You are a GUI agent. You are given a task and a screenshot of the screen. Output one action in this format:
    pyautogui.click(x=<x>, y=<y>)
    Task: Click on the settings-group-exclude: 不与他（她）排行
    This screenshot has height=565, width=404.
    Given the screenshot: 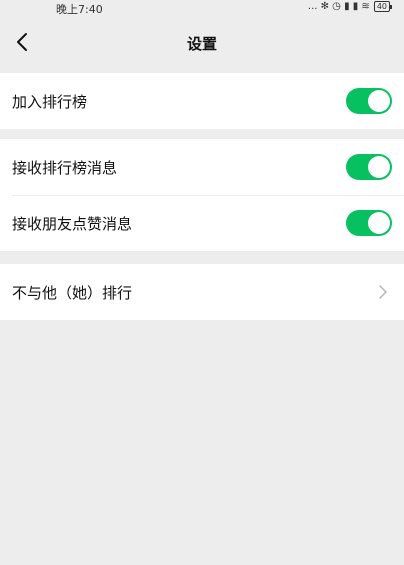 What is the action you would take?
    pyautogui.click(x=202, y=292)
    